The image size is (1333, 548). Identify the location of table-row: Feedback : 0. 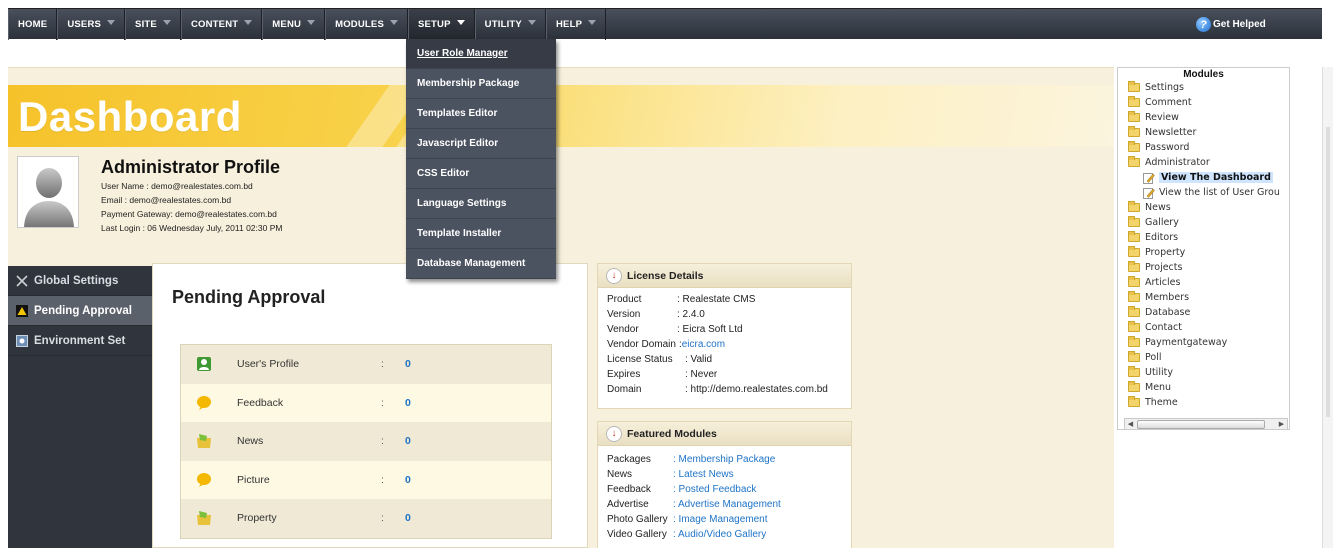
(366, 402).